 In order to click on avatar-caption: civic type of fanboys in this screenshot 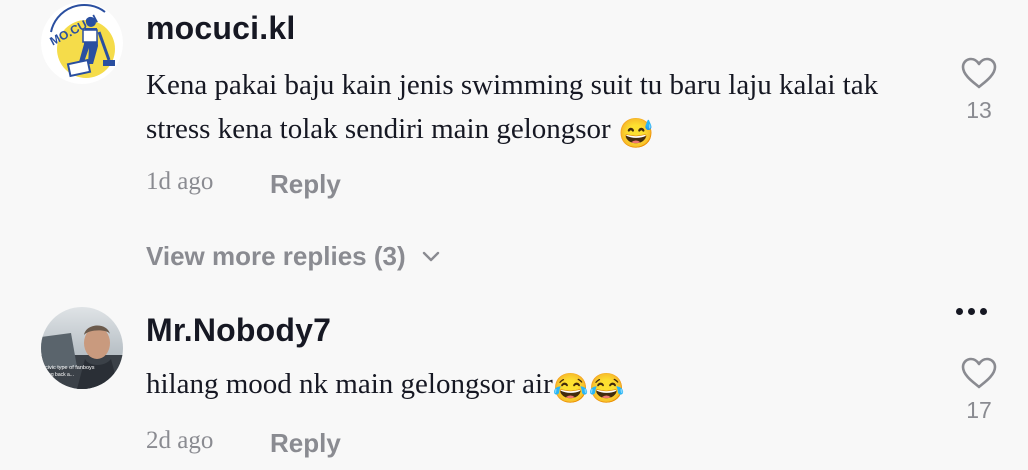, I will do `click(70, 368)`.